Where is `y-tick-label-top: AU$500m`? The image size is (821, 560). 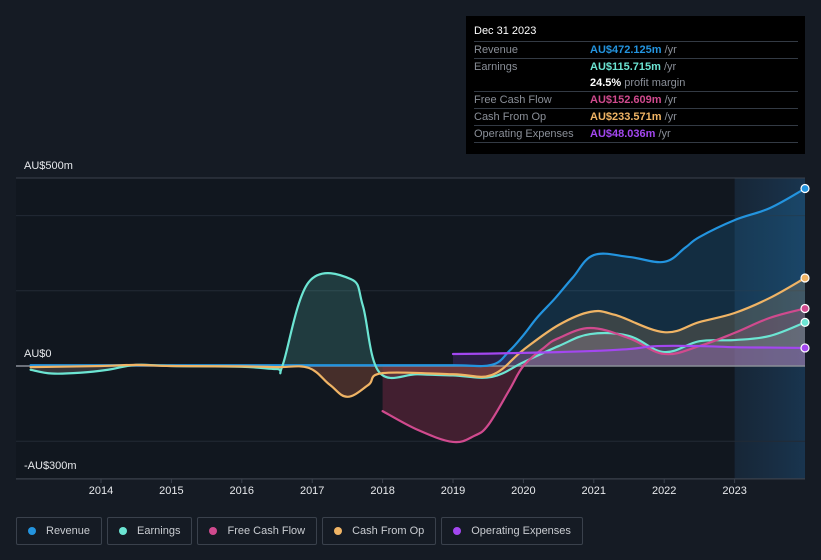 y-tick-label-top: AU$500m is located at coordinates (48, 166).